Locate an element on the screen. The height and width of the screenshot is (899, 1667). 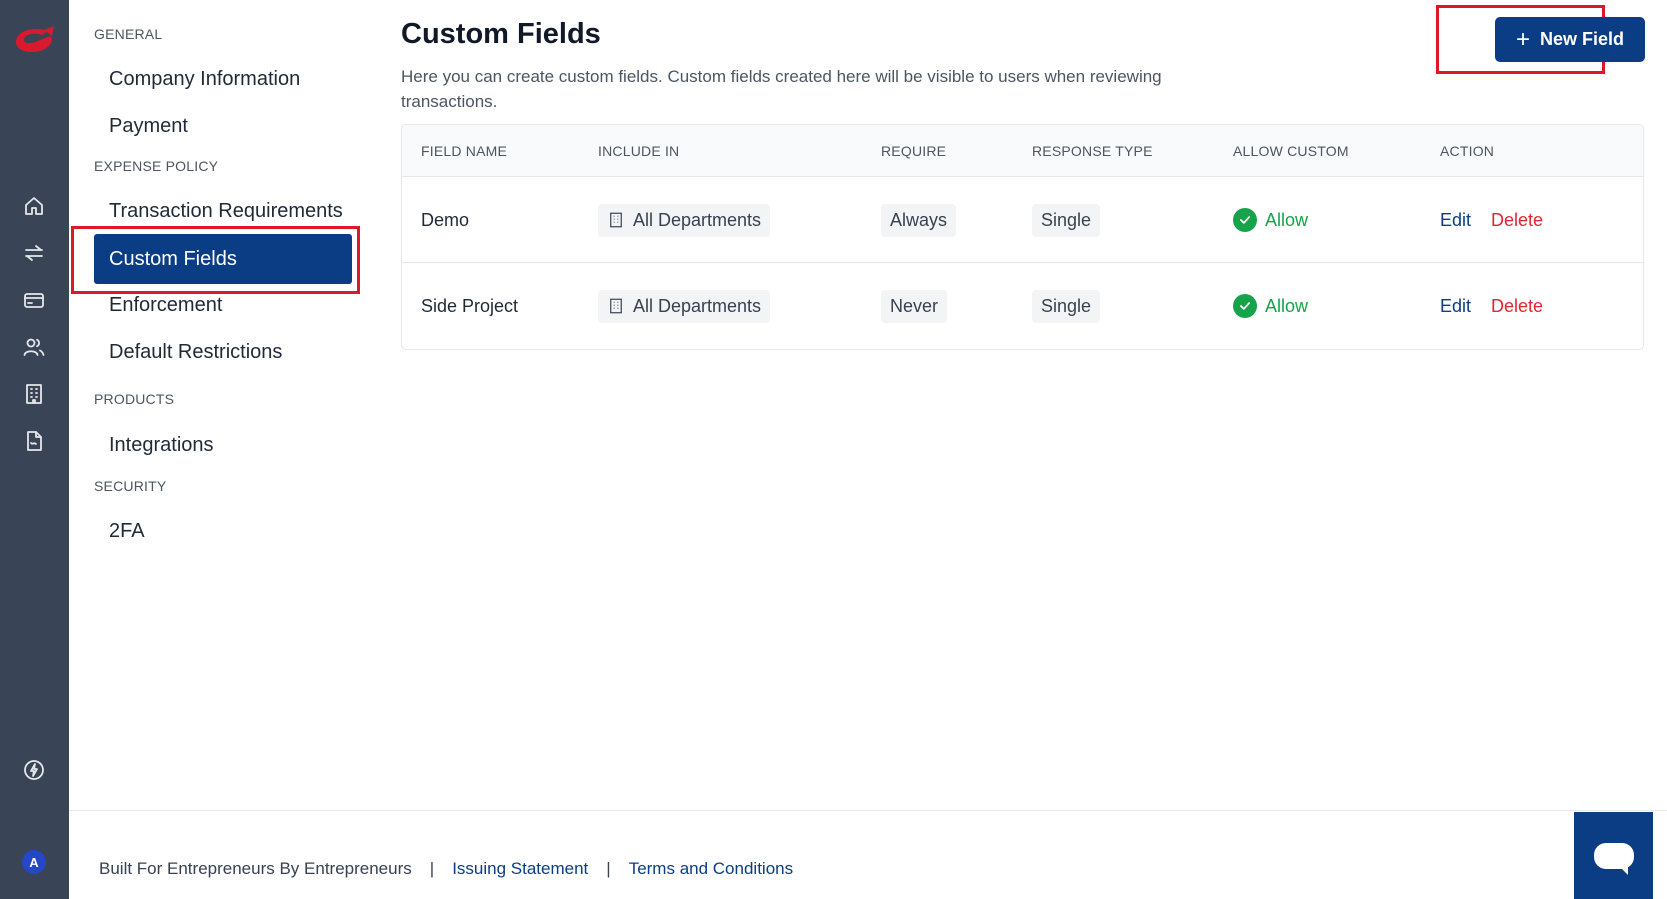
sidebar-item-integrations: Integrations is located at coordinates (223, 445).